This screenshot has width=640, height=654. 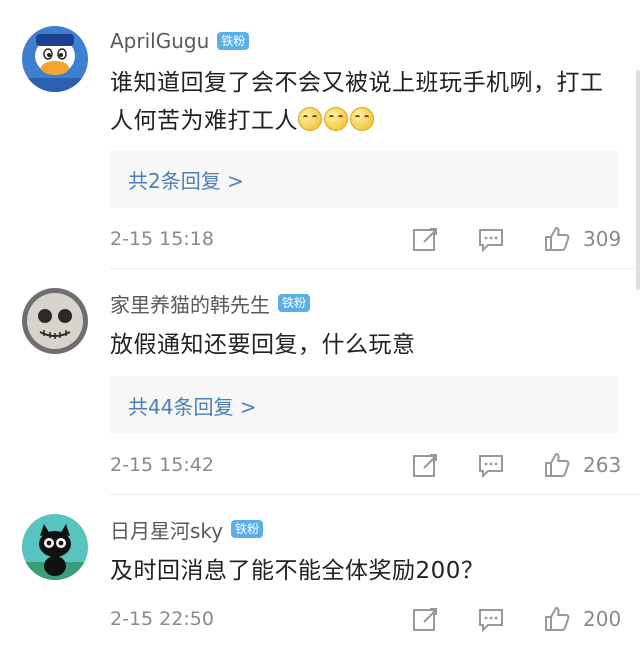 What do you see at coordinates (190, 303) in the screenshot?
I see `username: 家里养猫的韩先生` at bounding box center [190, 303].